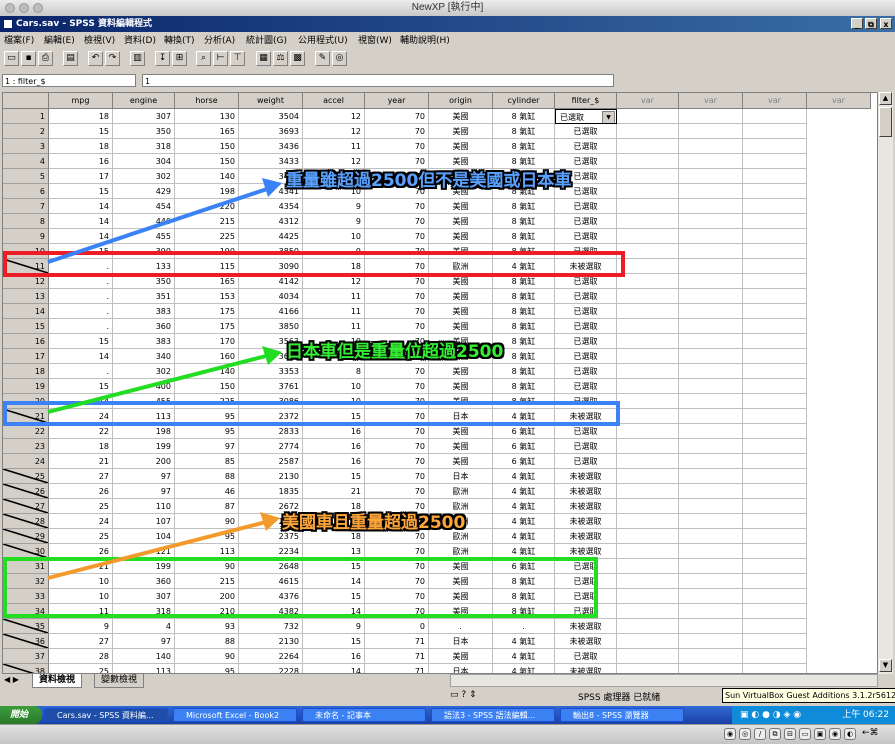 The width and height of the screenshot is (895, 744). Describe the element at coordinates (219, 39) in the screenshot. I see `menu-analyze: 分析(A)` at that location.